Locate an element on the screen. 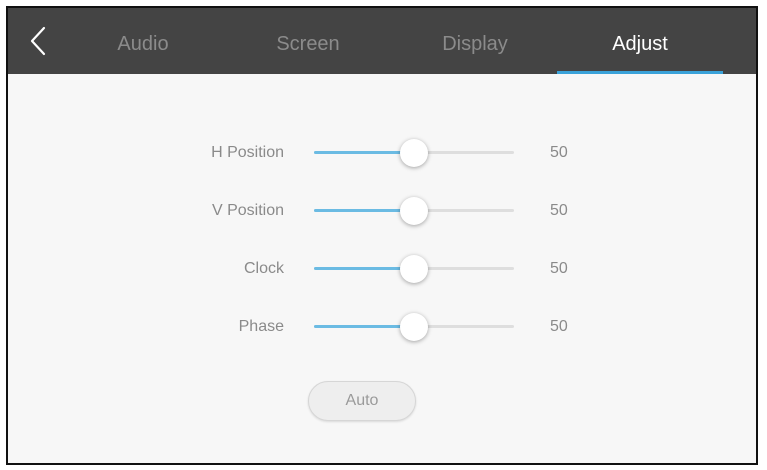 The height and width of the screenshot is (470, 767). tab-screen-label: Screen is located at coordinates (308, 44).